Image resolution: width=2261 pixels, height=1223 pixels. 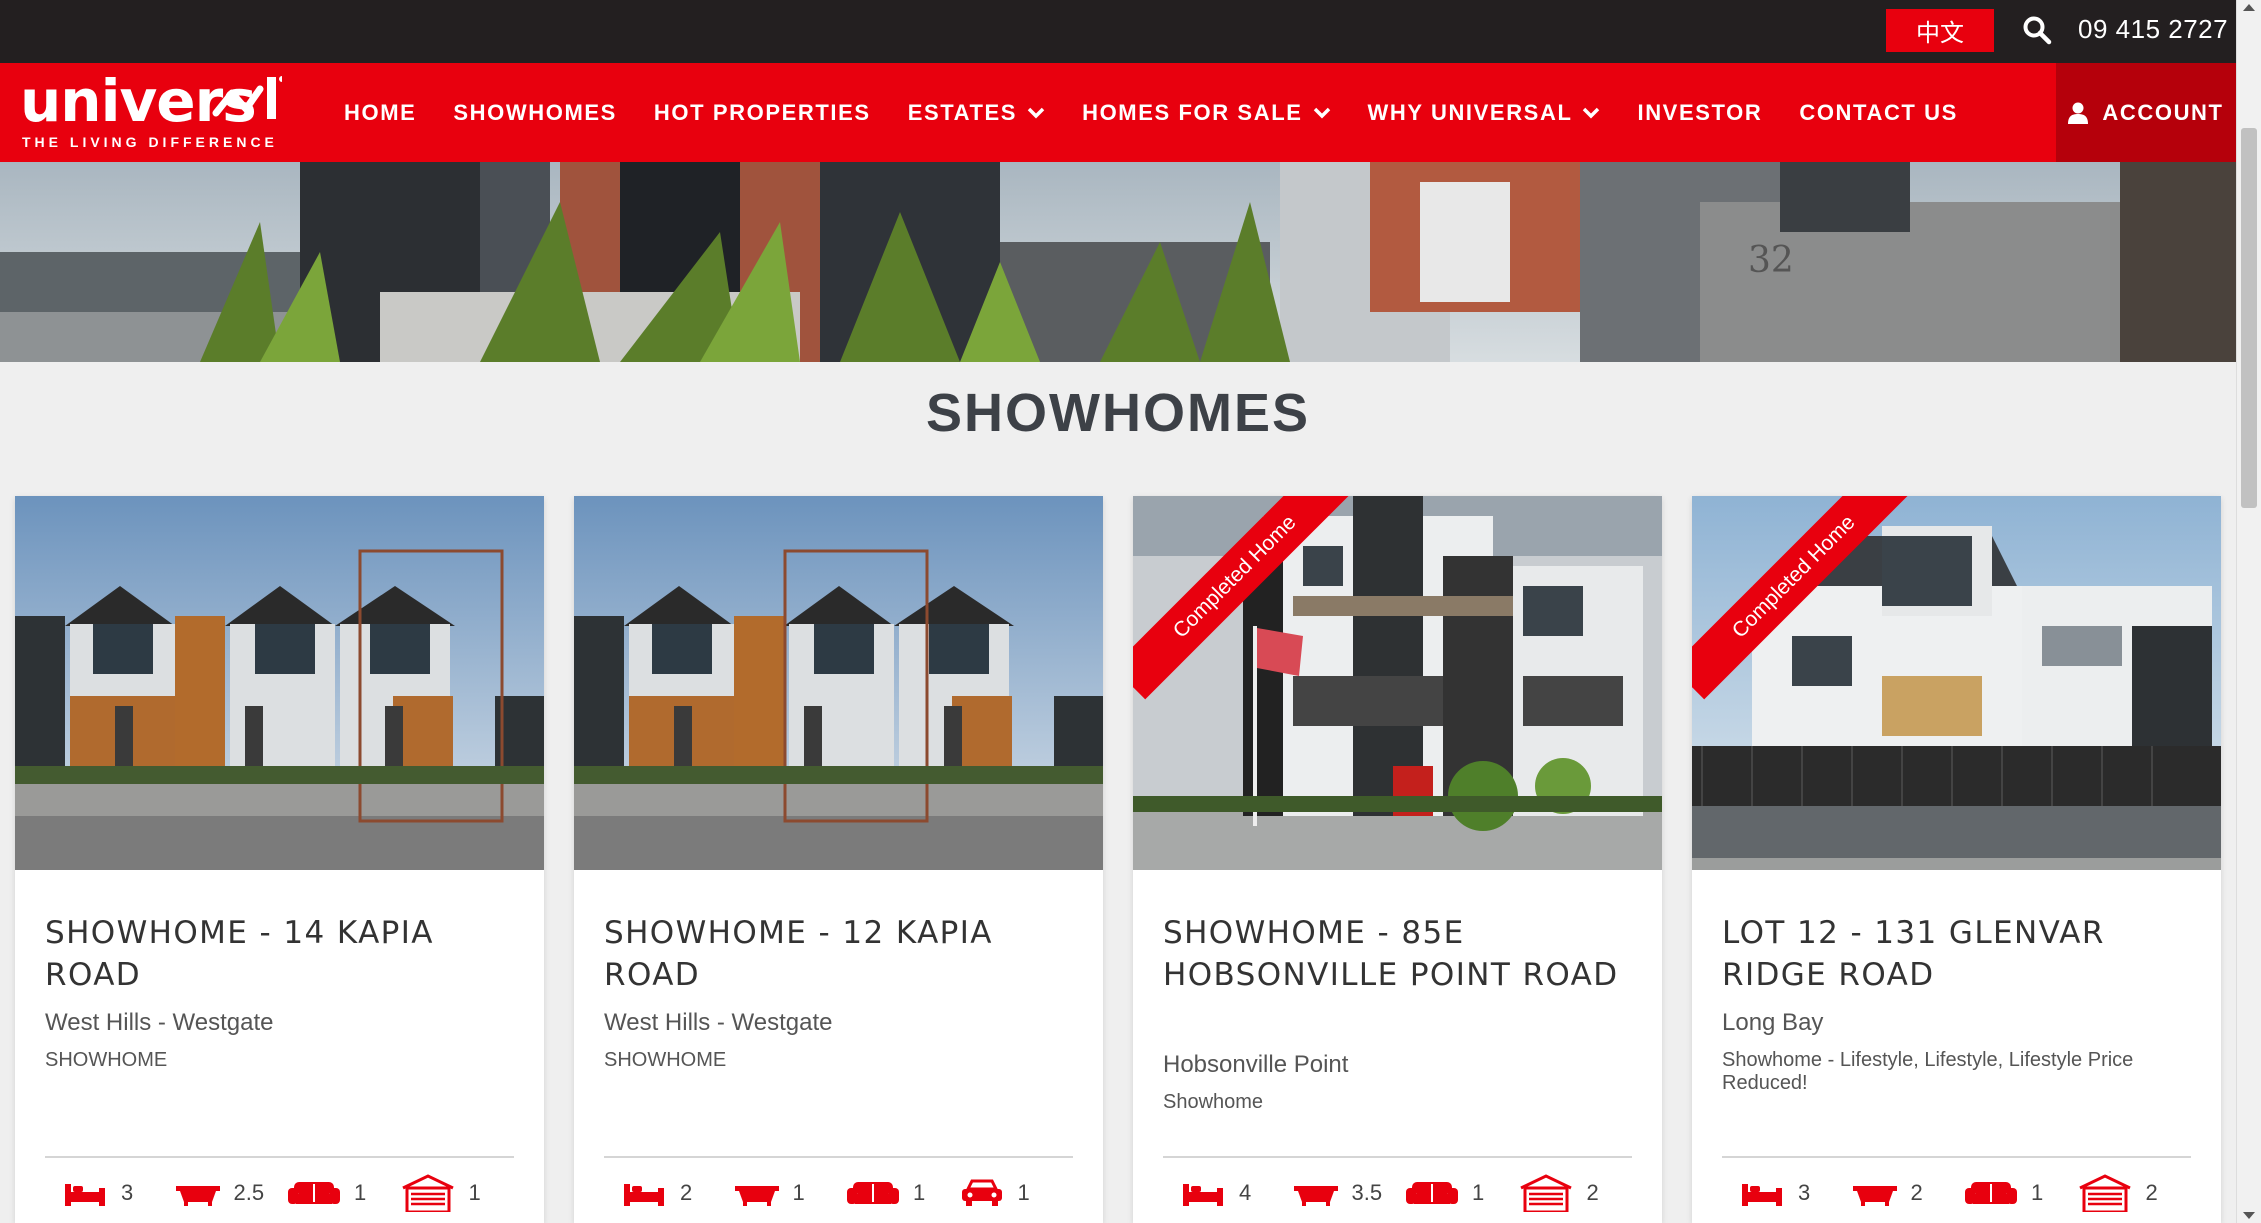 I want to click on page-title: SHOWHOMES, so click(x=1117, y=413).